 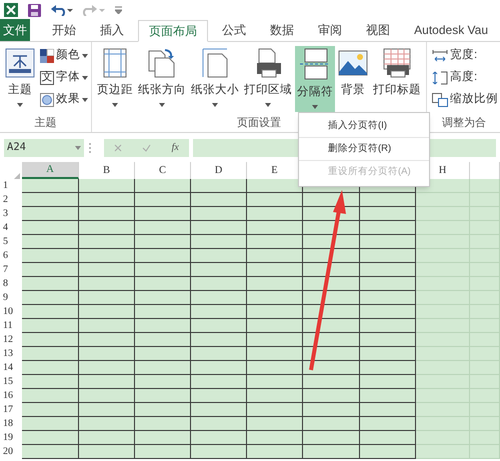 What do you see at coordinates (47, 77) in the screenshot?
I see `font-icon: 文` at bounding box center [47, 77].